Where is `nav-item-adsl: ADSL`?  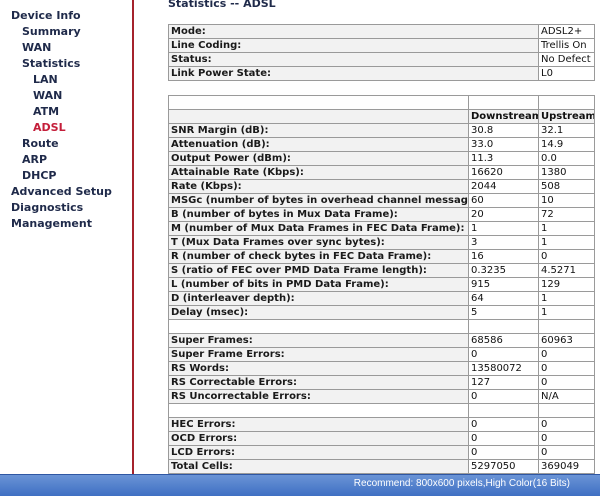 nav-item-adsl: ADSL is located at coordinates (66, 128).